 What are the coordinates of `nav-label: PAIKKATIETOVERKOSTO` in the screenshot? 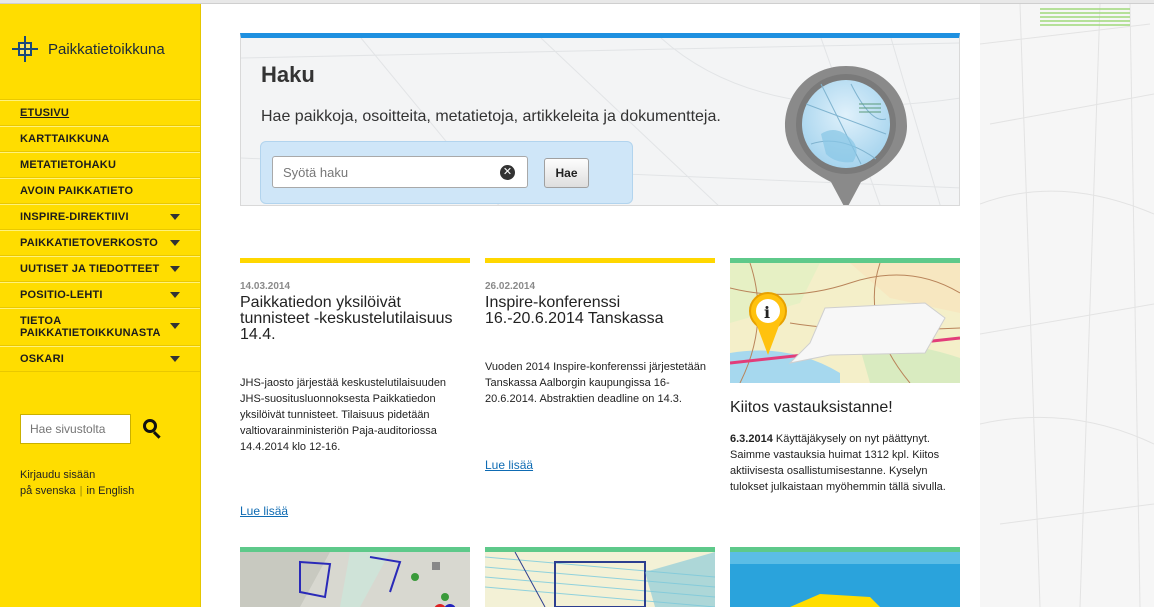 It's located at (89, 243).